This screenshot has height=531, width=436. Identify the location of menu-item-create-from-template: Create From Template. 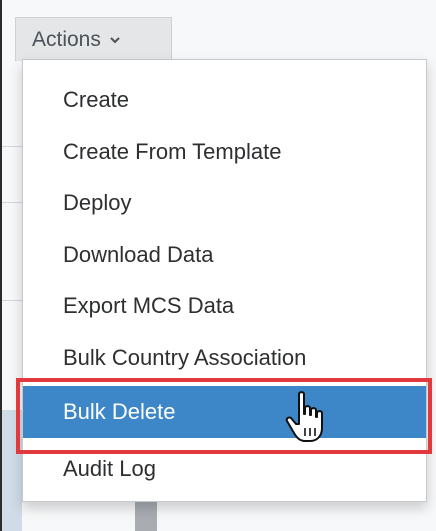
(224, 152).